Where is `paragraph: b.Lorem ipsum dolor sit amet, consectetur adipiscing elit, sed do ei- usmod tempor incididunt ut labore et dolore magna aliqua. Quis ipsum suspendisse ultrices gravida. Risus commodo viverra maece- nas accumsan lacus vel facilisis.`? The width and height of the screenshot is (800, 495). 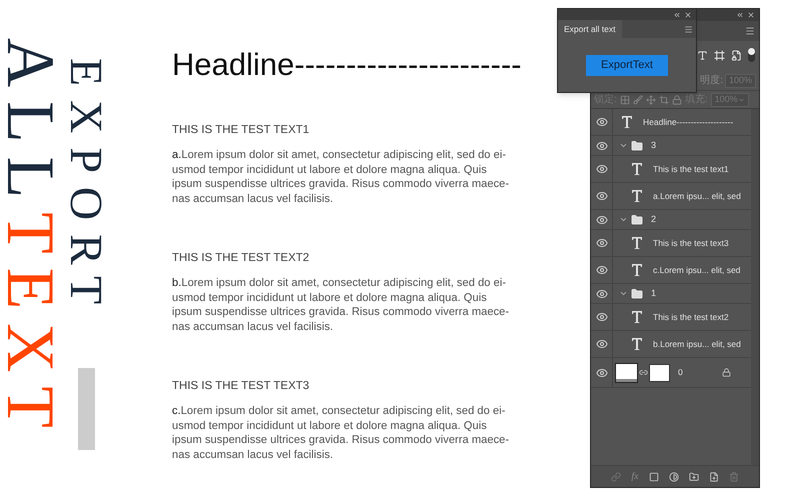 paragraph: b.Lorem ipsum dolor sit amet, consectetur adipiscing elit, sed do ei- usmod tempor incididunt ut labore et dolore magna aliqua. Quis ipsum suspendisse ultrices gravida. Risus commodo viverra maece- nas accumsan lacus vel facilisis. is located at coordinates (341, 305).